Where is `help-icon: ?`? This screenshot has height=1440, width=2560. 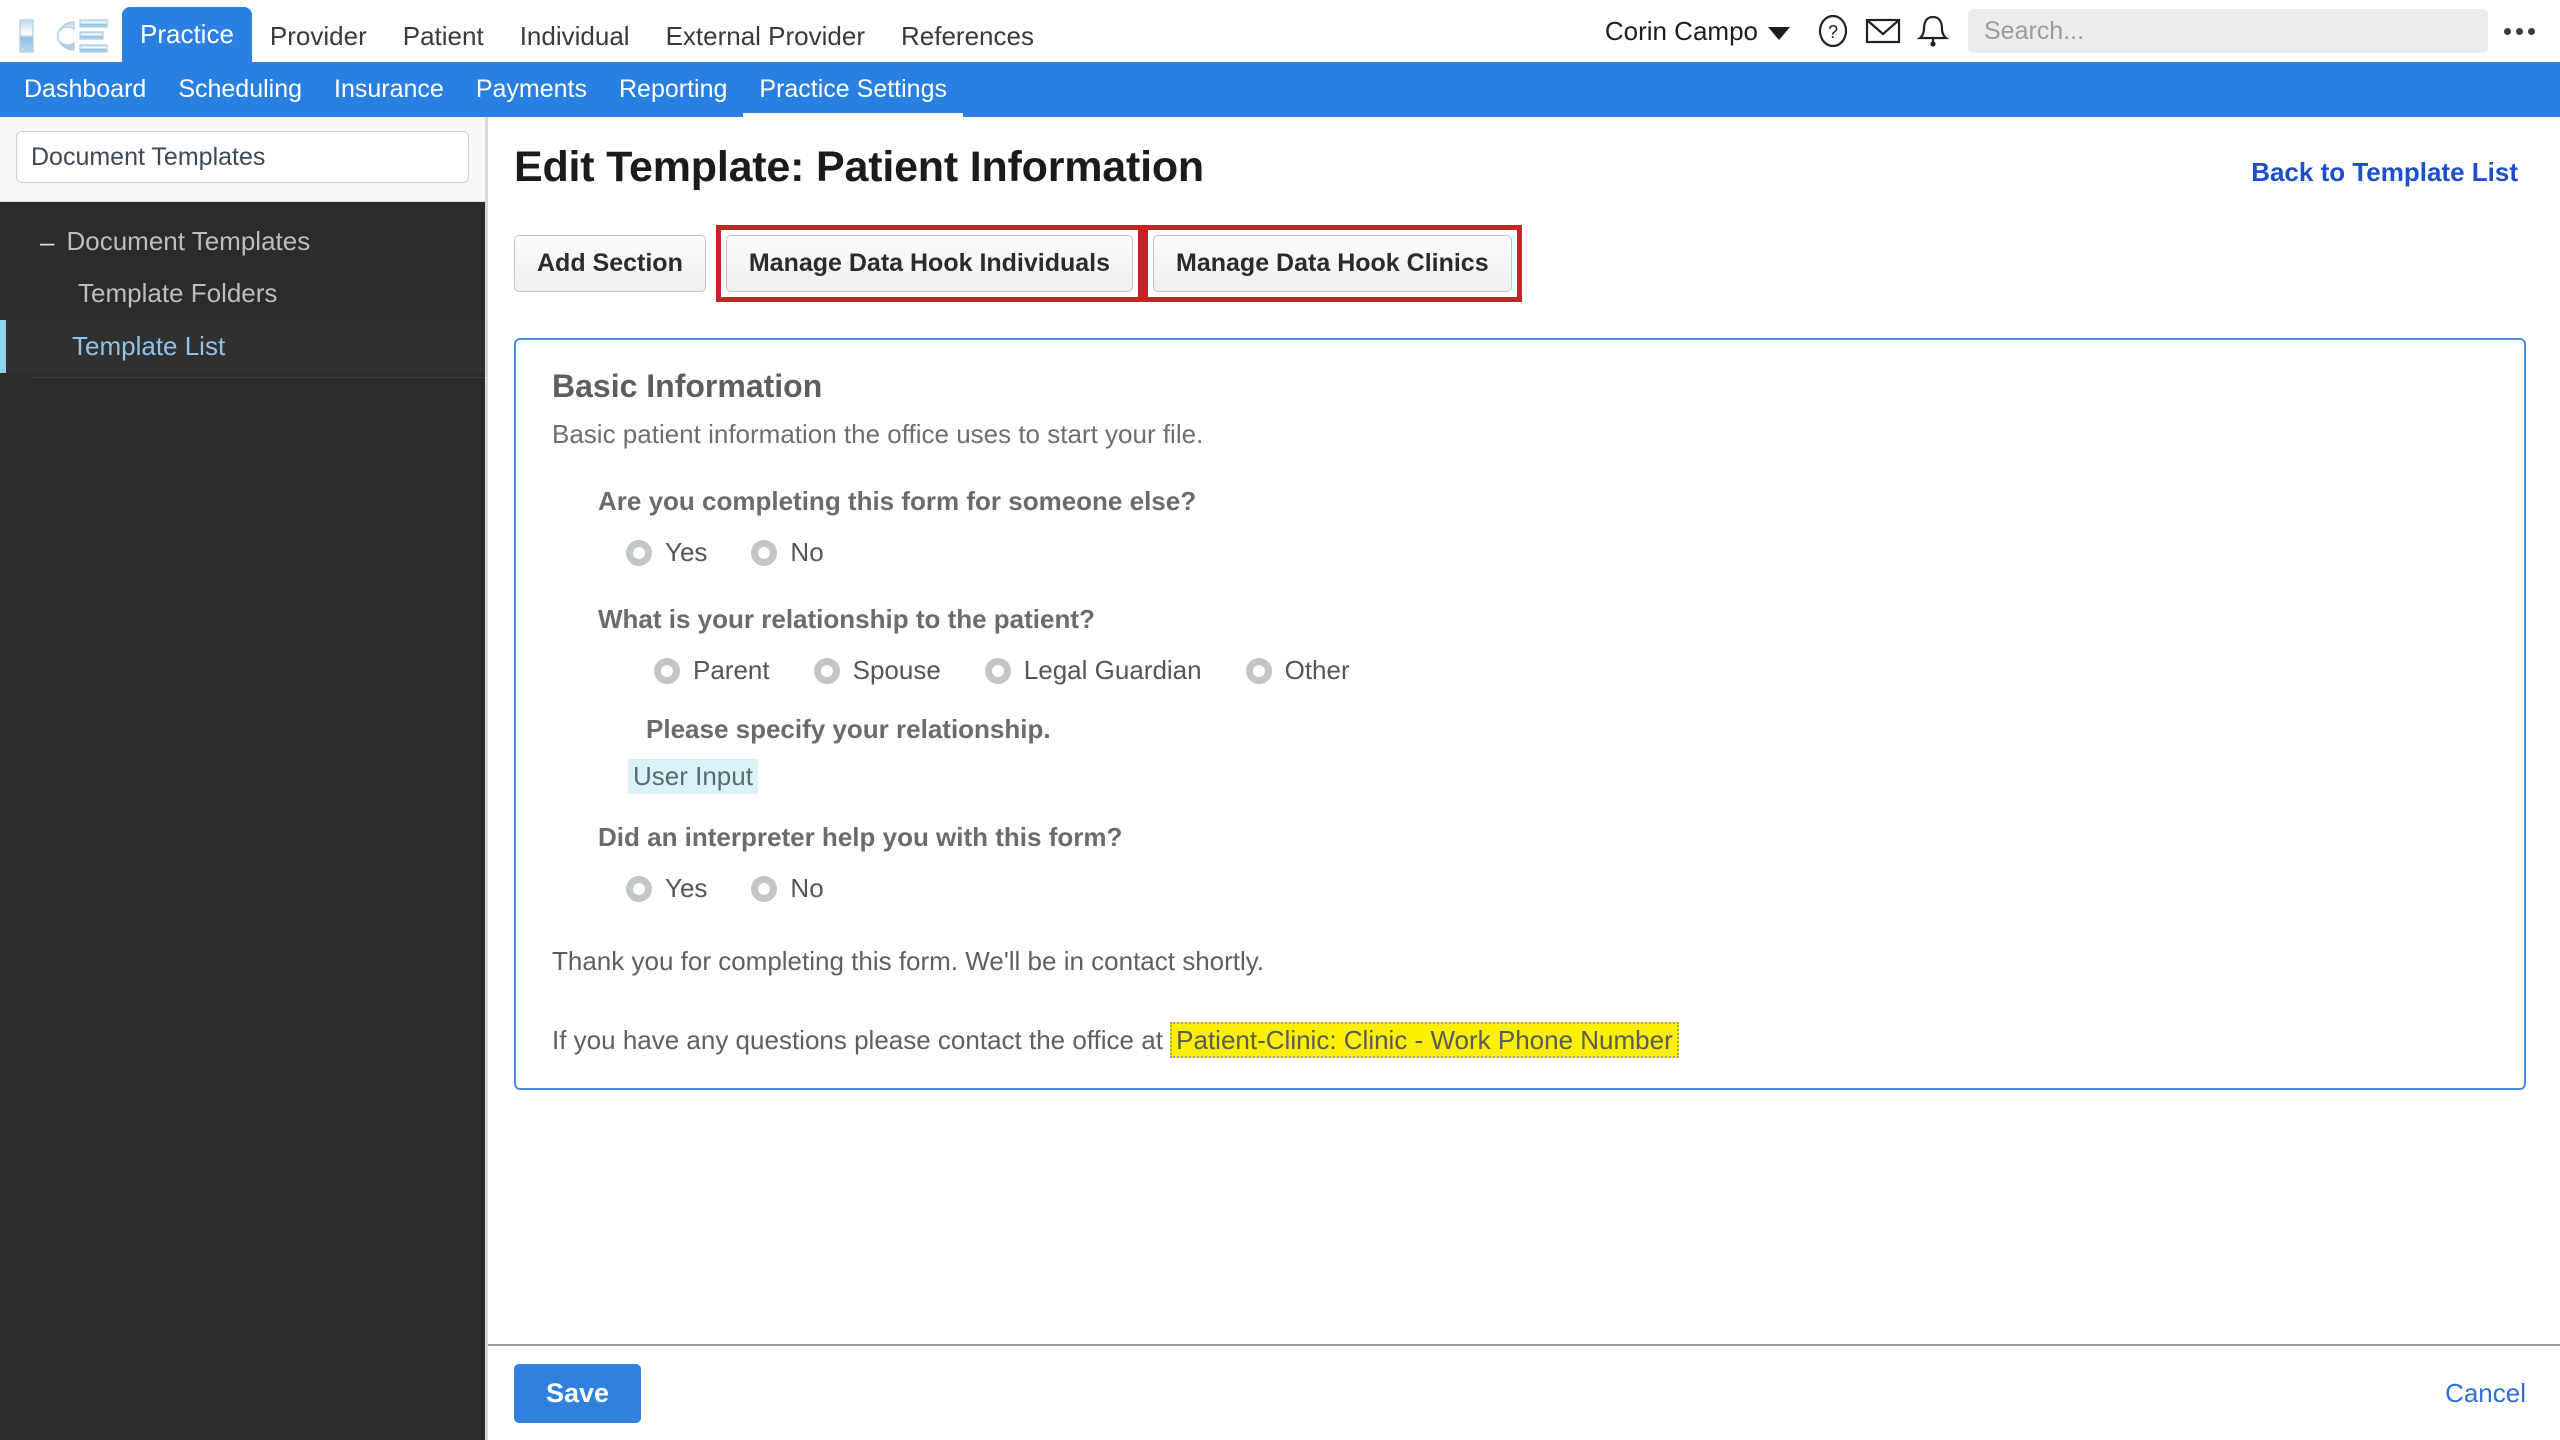 help-icon: ? is located at coordinates (1833, 31).